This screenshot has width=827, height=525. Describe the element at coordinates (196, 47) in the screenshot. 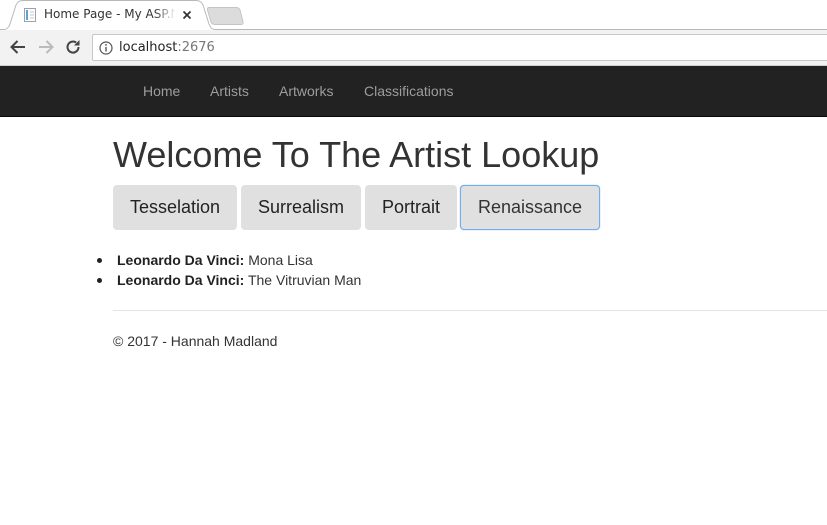

I see `url-port: :2676` at that location.